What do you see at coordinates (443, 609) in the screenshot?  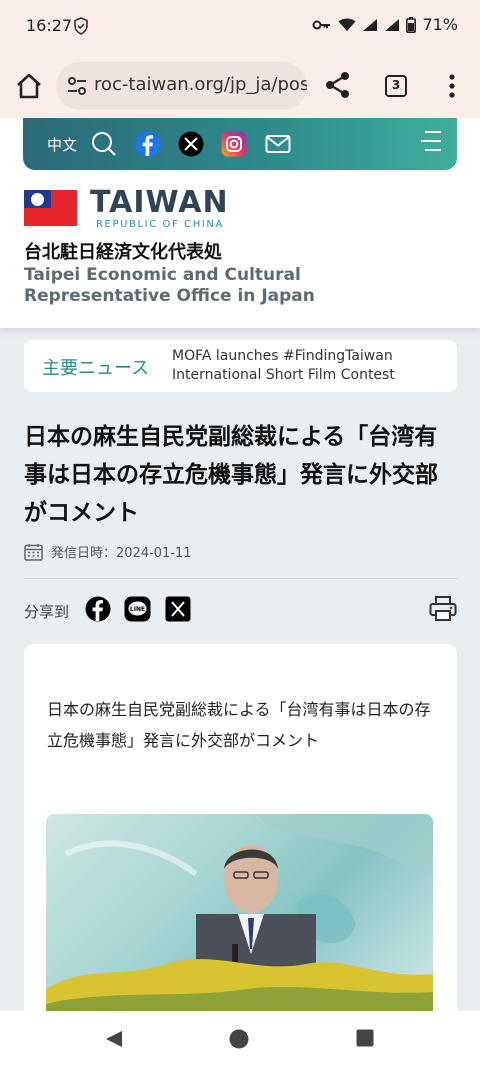 I see `print-icon` at bounding box center [443, 609].